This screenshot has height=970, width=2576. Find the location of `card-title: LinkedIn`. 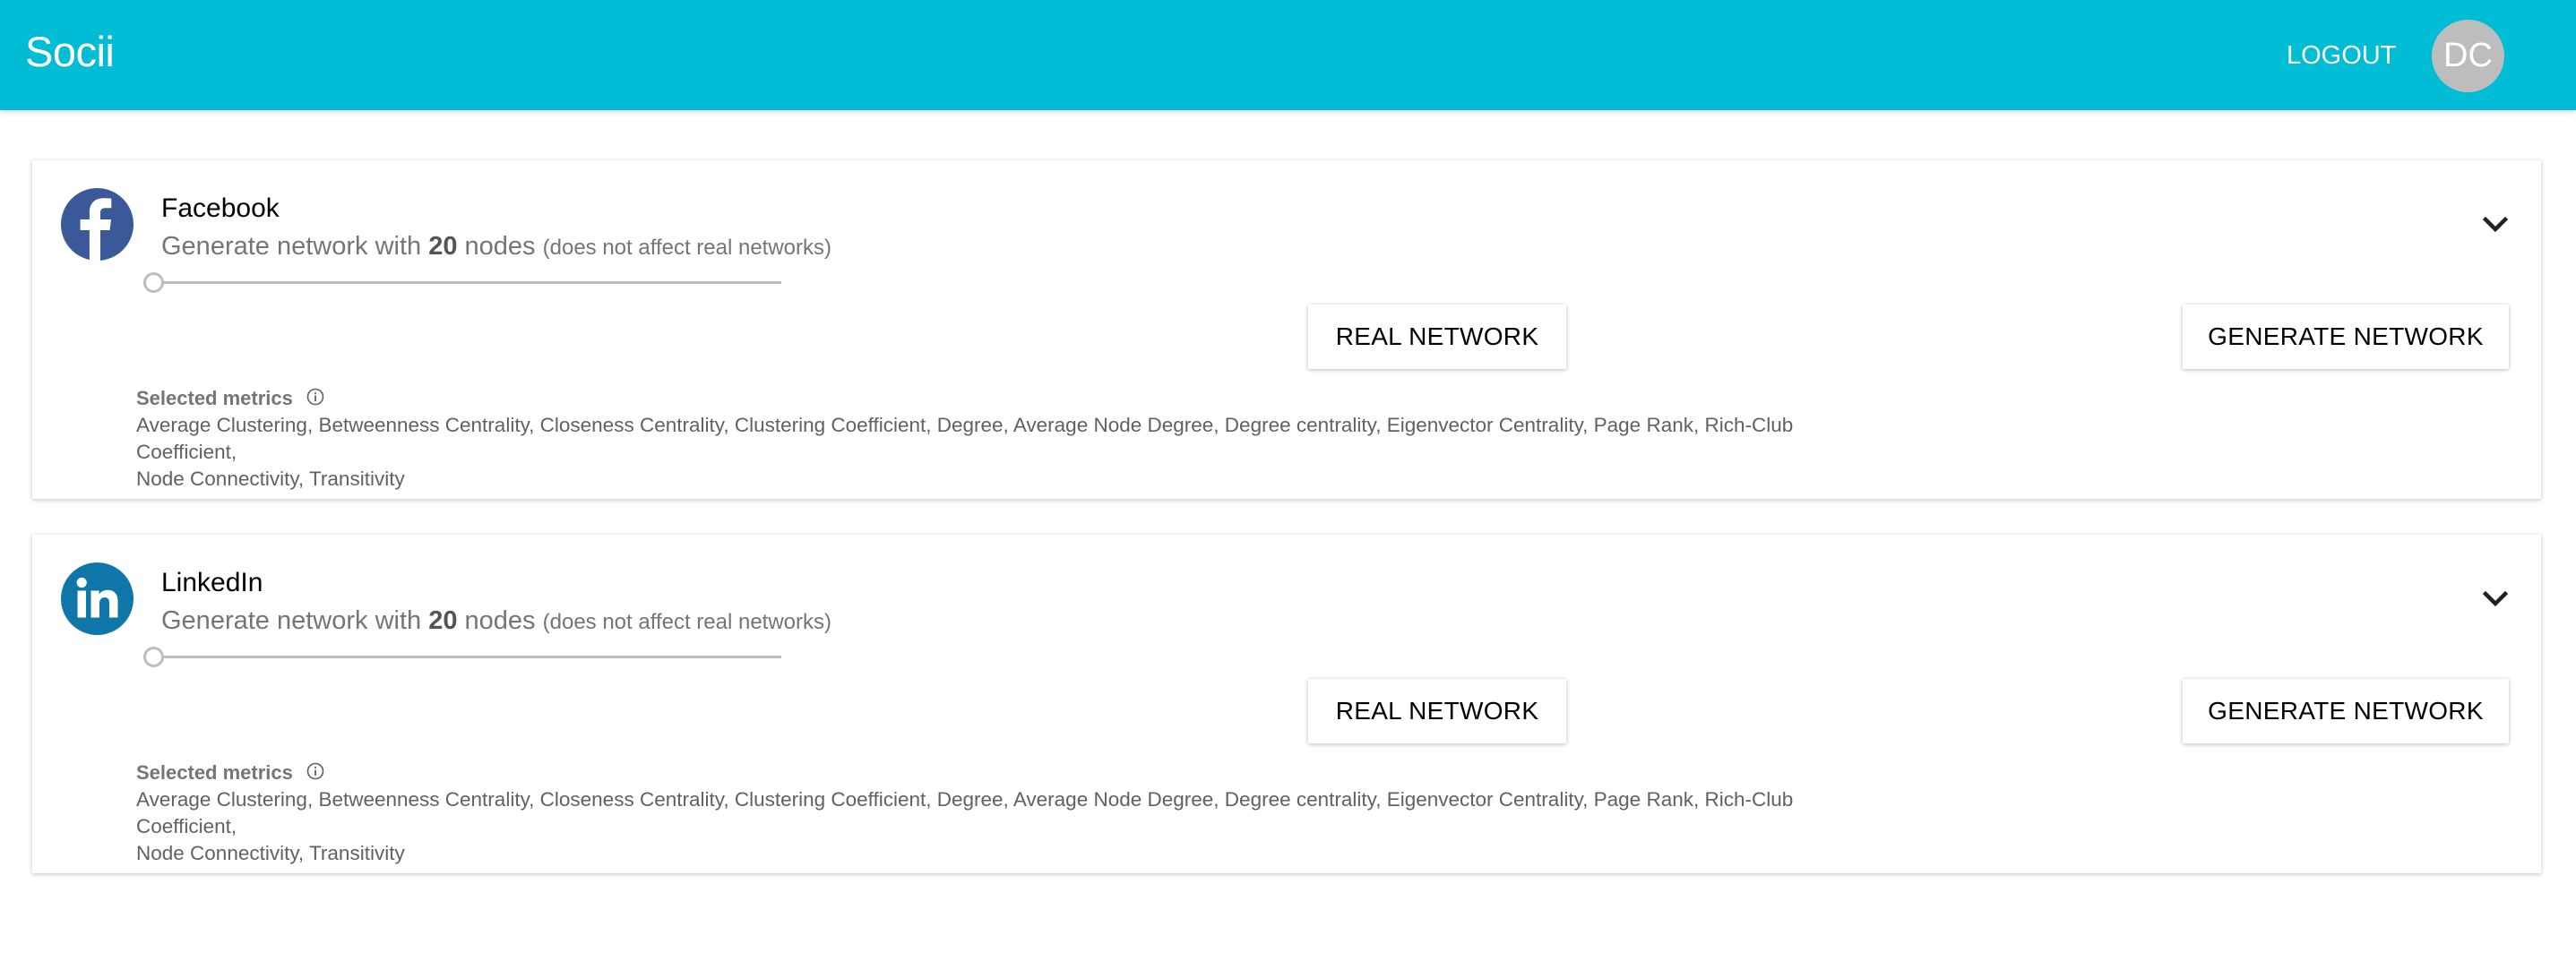

card-title: LinkedIn is located at coordinates (212, 582).